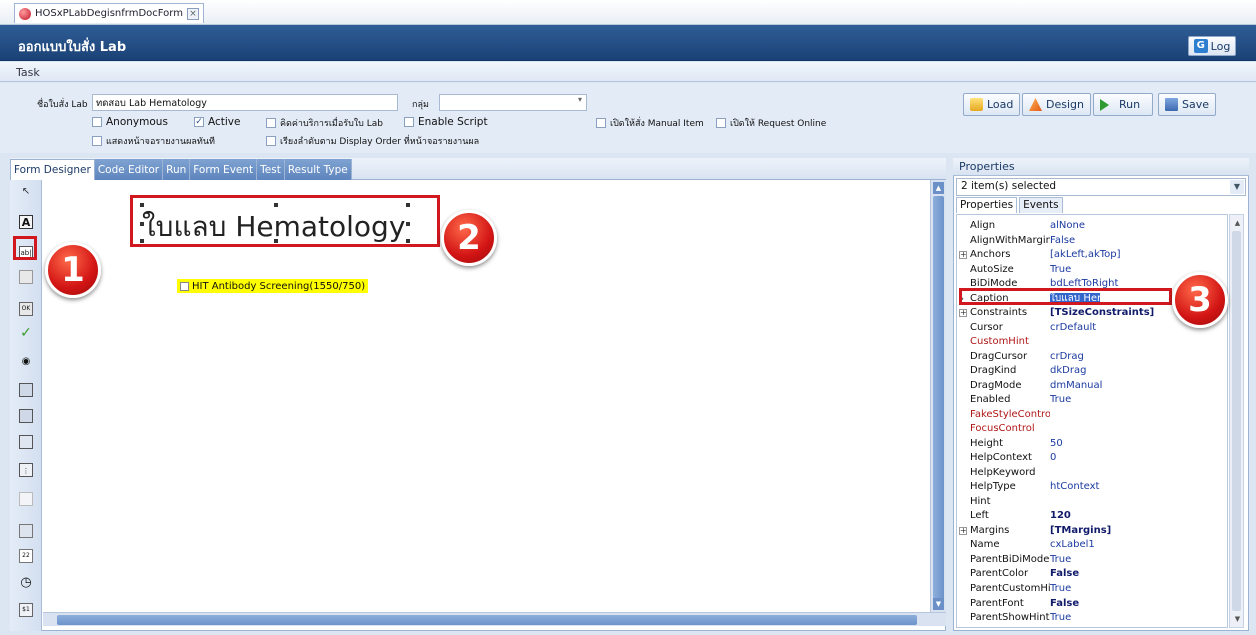  What do you see at coordinates (26, 583) in the screenshot?
I see `time-tool-icon: ◷` at bounding box center [26, 583].